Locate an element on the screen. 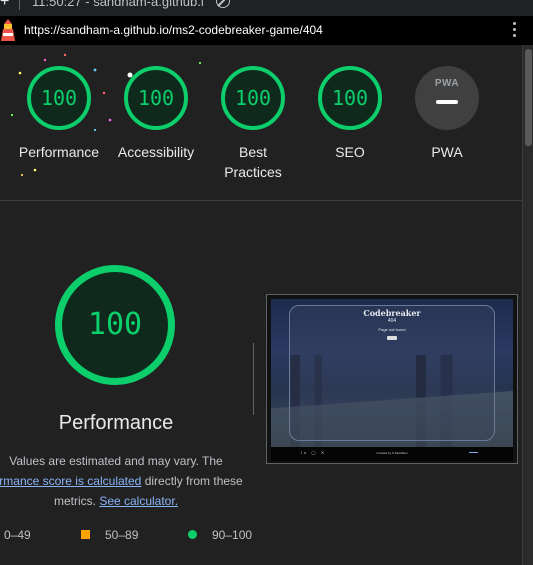 Image resolution: width=533 pixels, height=565 pixels. performance-score: 100 is located at coordinates (59, 98).